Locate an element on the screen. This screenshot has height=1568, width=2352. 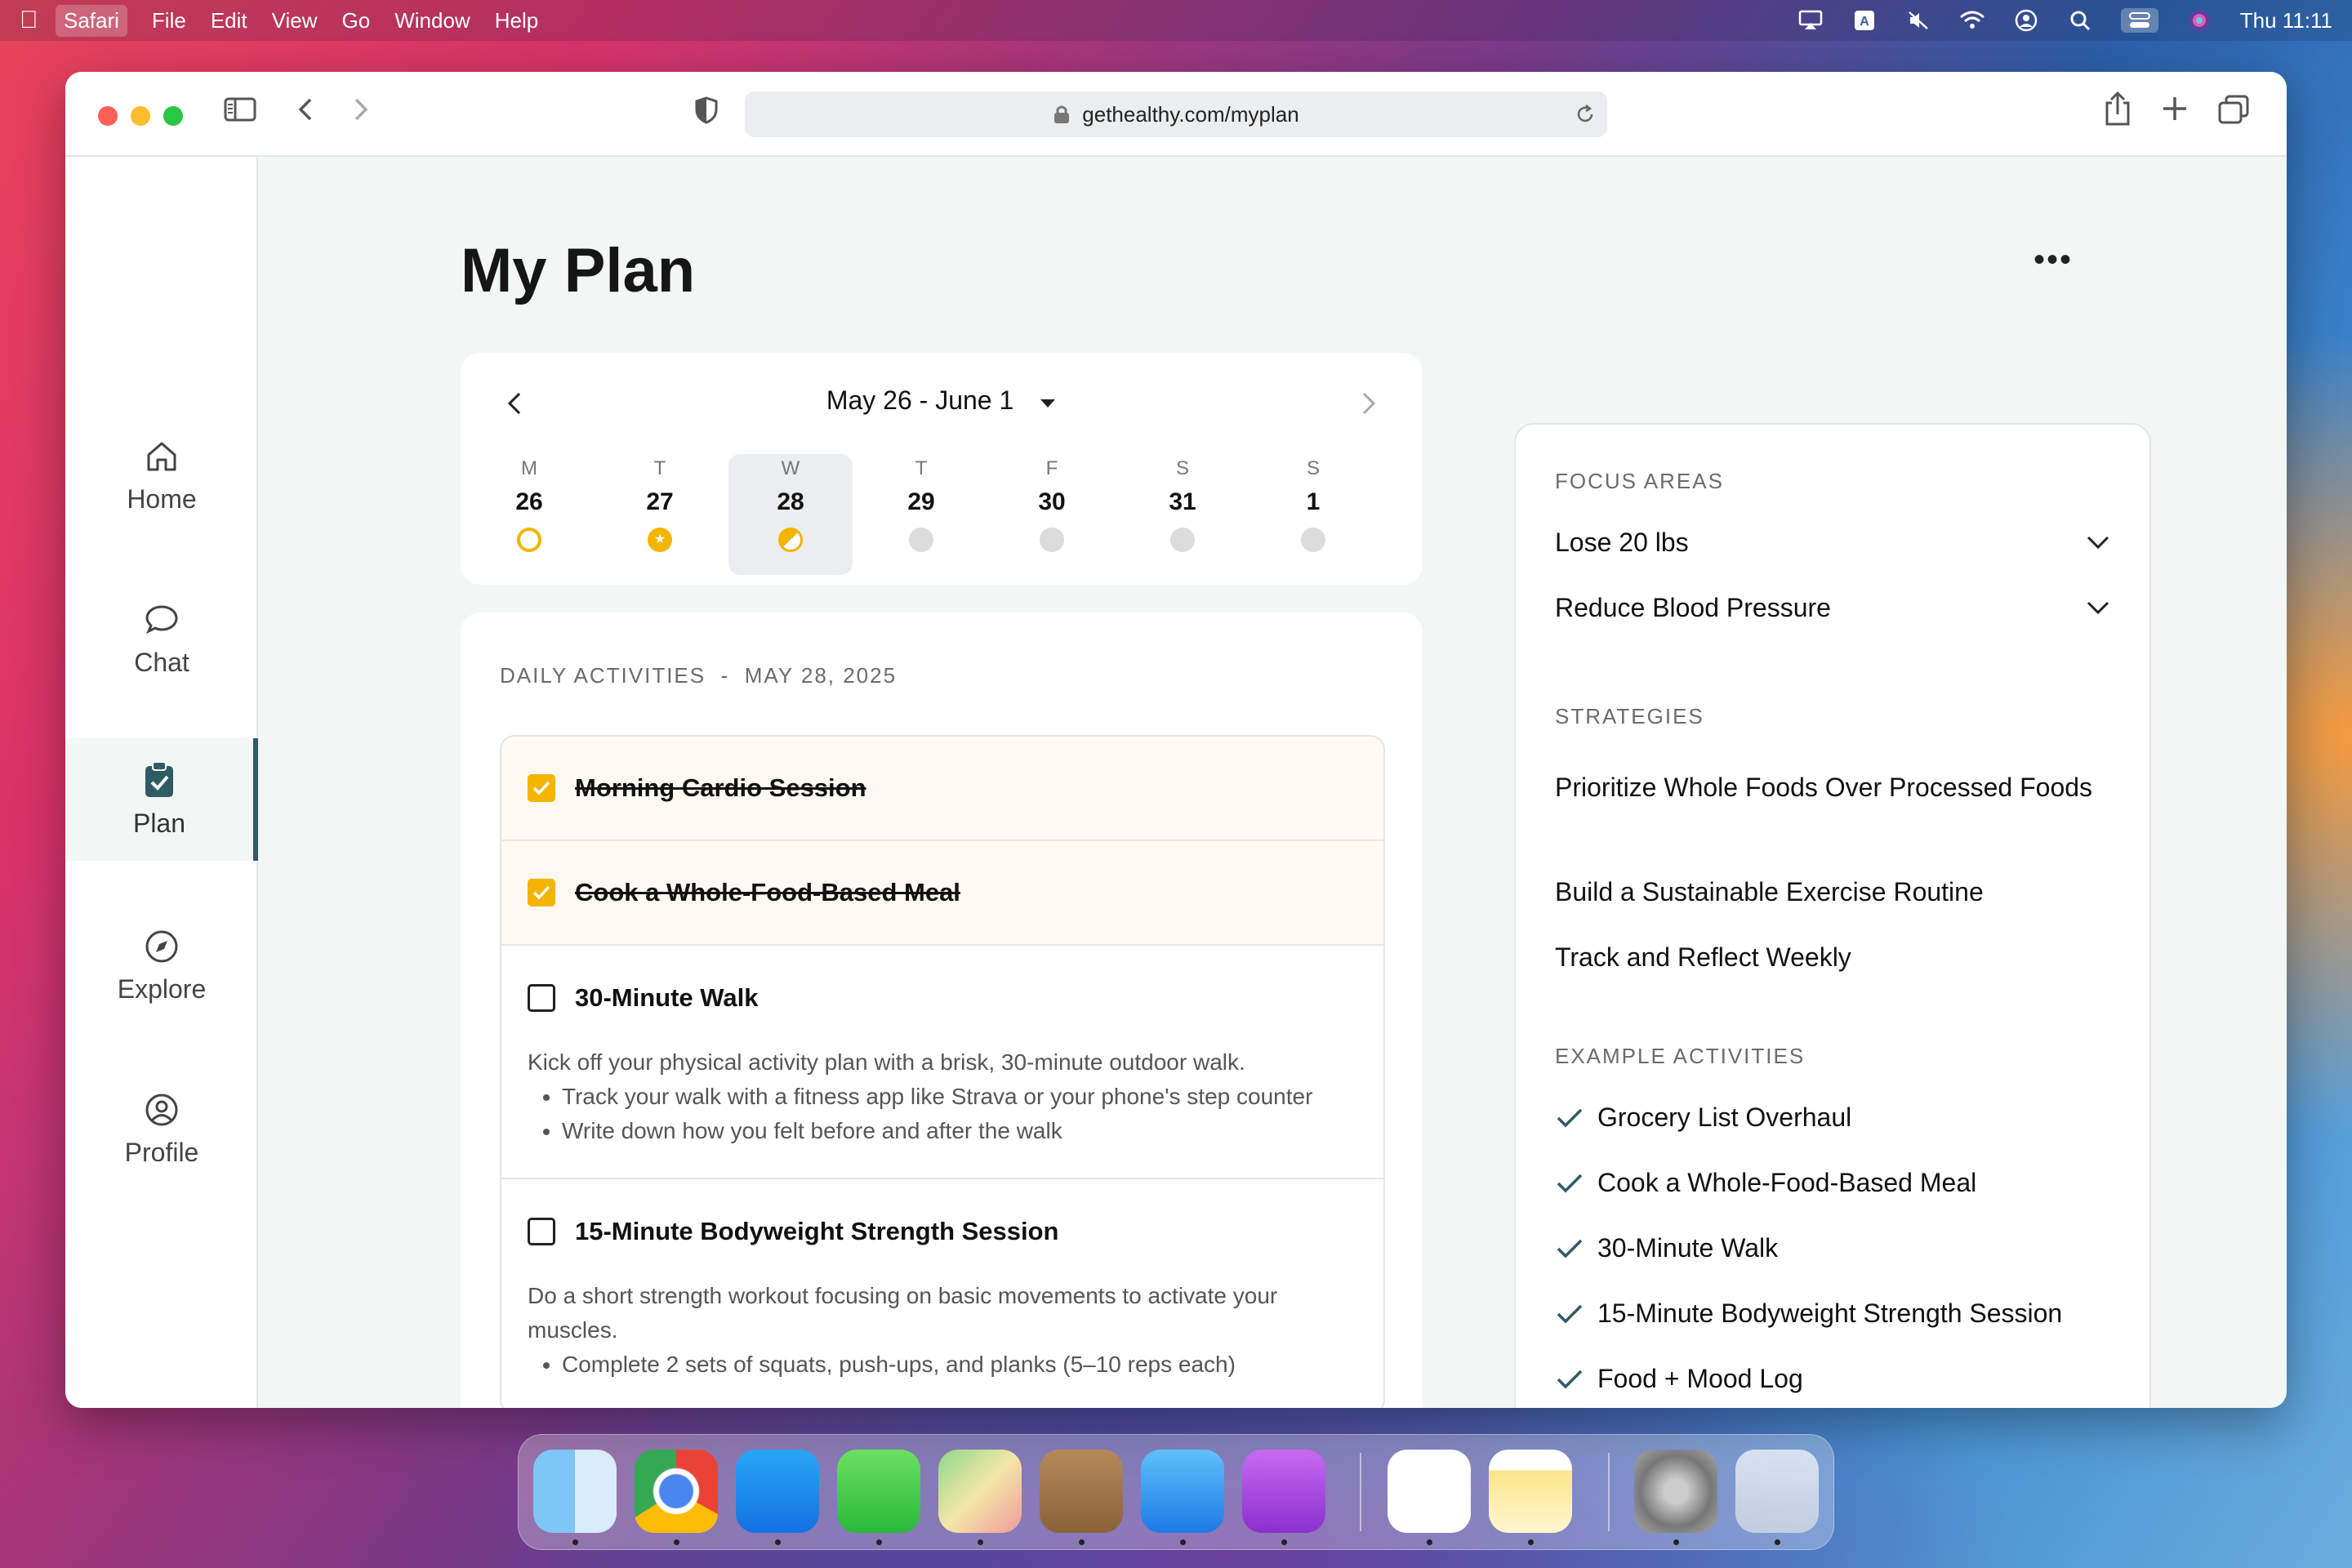
menu-view: View is located at coordinates (295, 20).